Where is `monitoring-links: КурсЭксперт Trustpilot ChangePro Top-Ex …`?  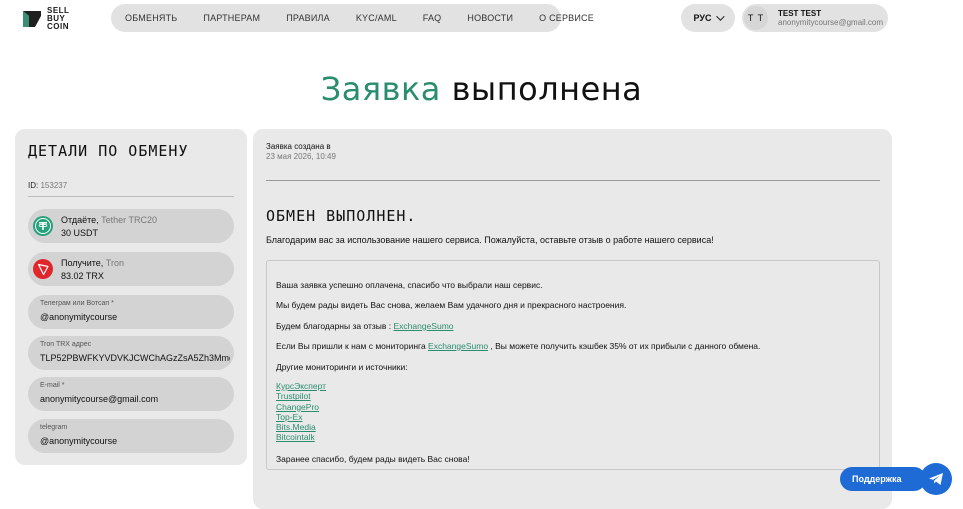 monitoring-links: КурсЭксперт Trustpilot ChangePro Top-Ex … is located at coordinates (301, 412).